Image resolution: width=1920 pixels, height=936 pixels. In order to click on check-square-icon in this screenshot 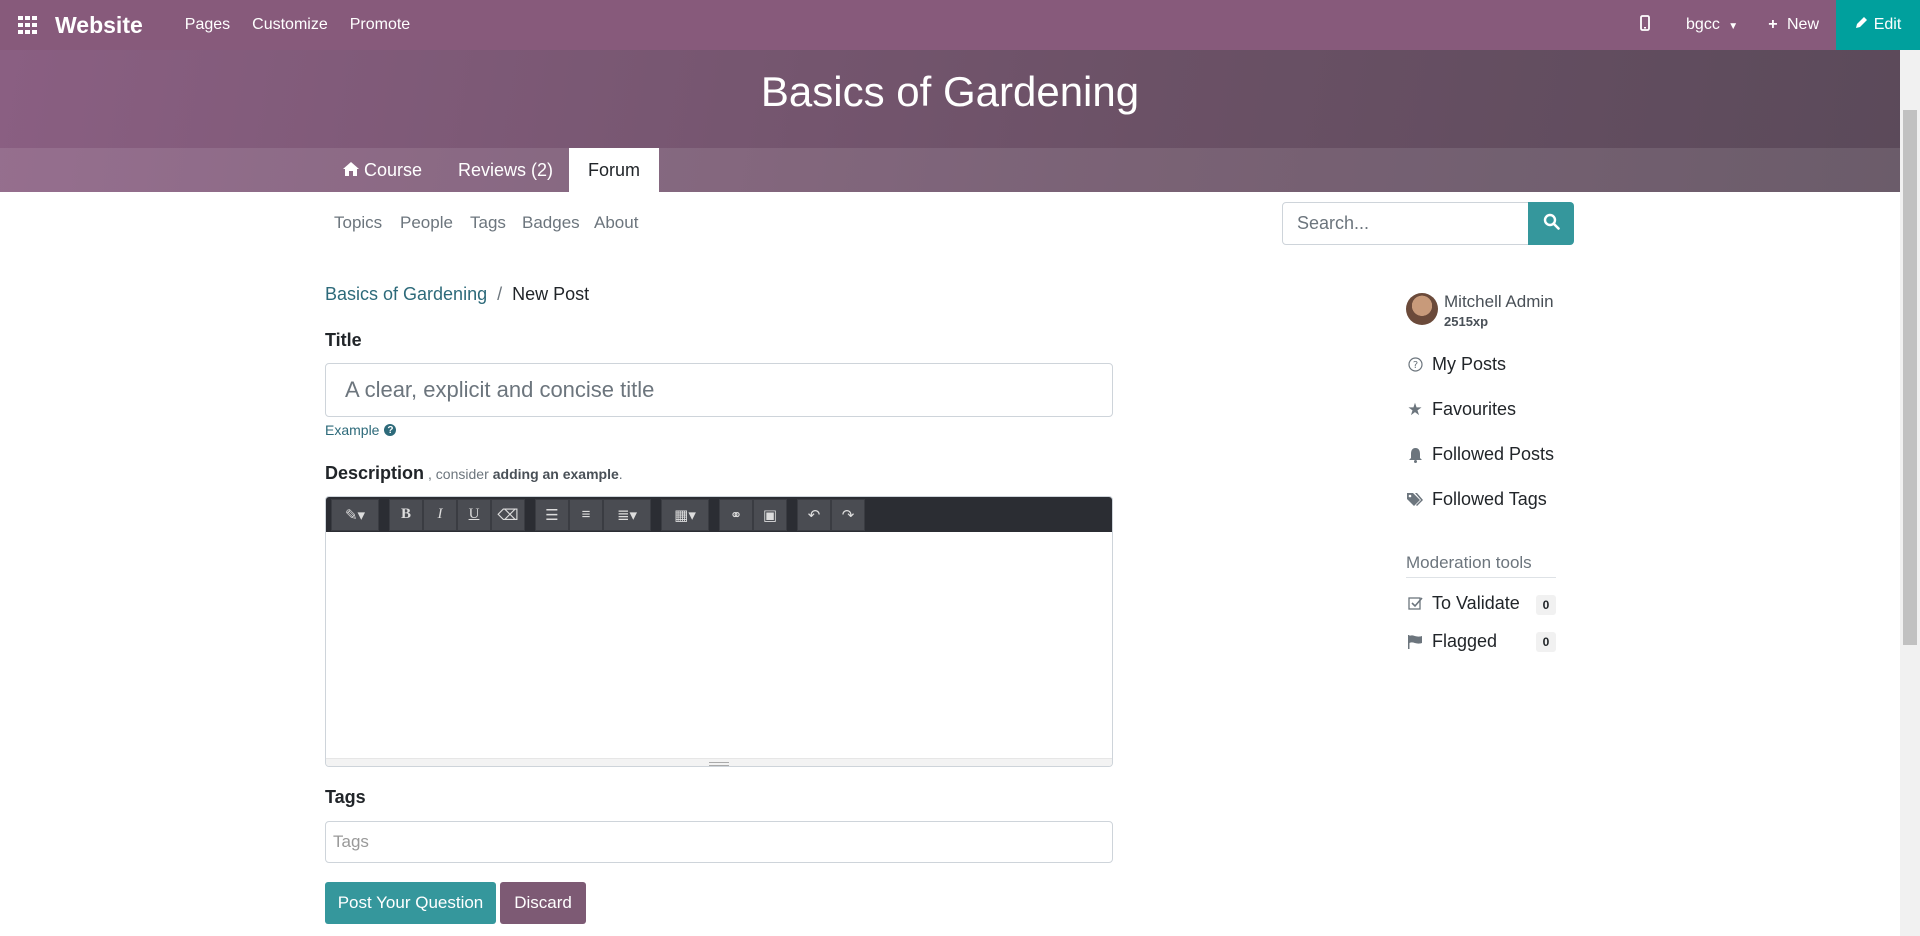, I will do `click(1415, 603)`.